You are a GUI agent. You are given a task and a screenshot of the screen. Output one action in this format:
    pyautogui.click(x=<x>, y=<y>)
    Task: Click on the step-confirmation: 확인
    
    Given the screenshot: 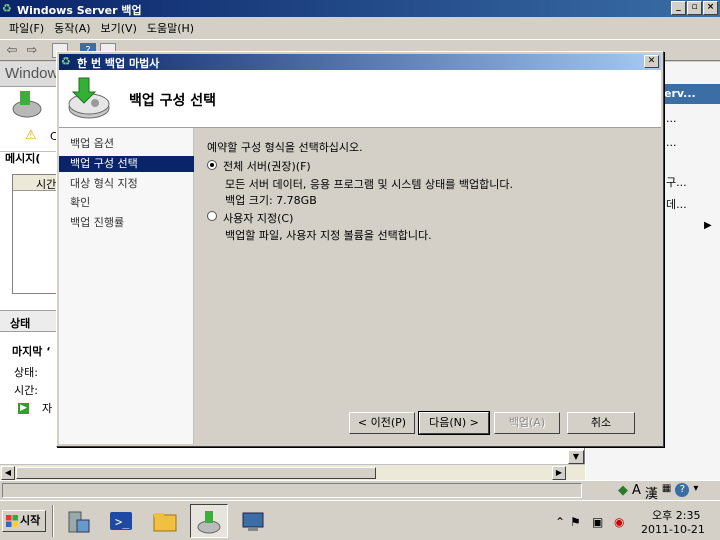 What is the action you would take?
    pyautogui.click(x=126, y=203)
    